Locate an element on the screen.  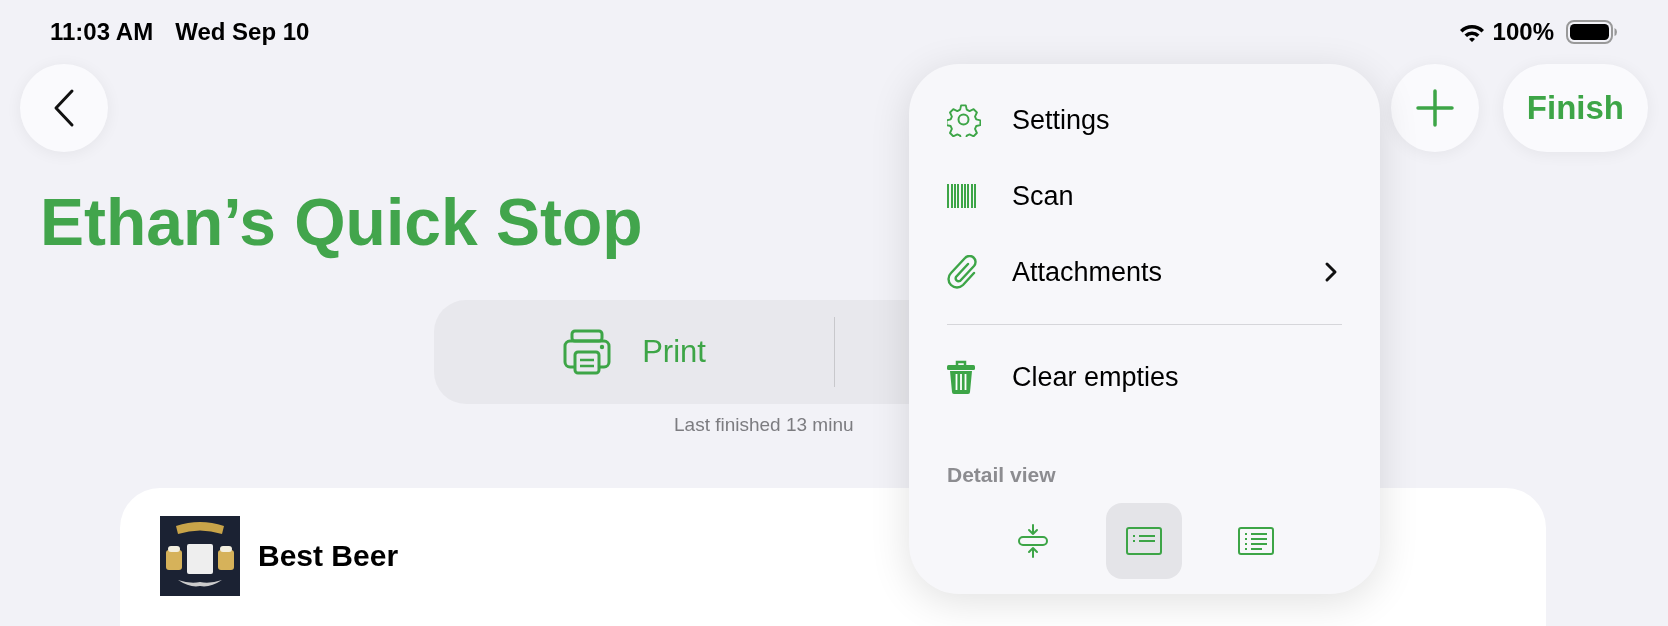
settings-icon is located at coordinates (964, 120).